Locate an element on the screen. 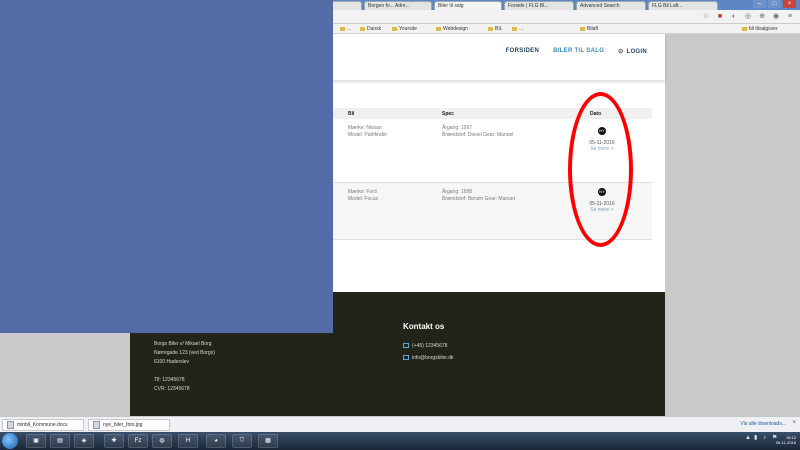 This screenshot has width=800, height=450. bookmark: BIL is located at coordinates (495, 29).